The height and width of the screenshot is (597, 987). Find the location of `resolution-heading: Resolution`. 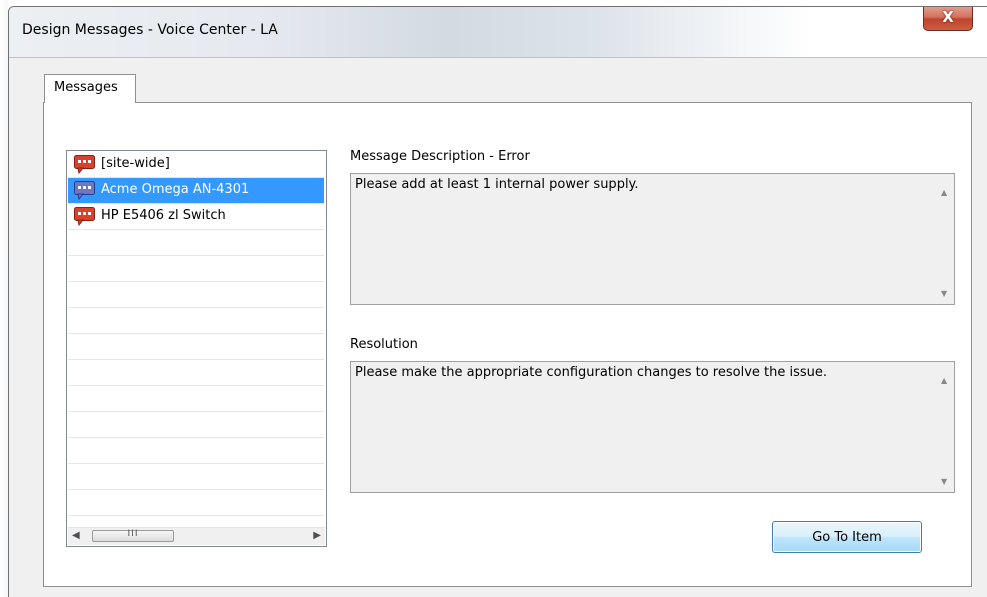

resolution-heading: Resolution is located at coordinates (384, 344).